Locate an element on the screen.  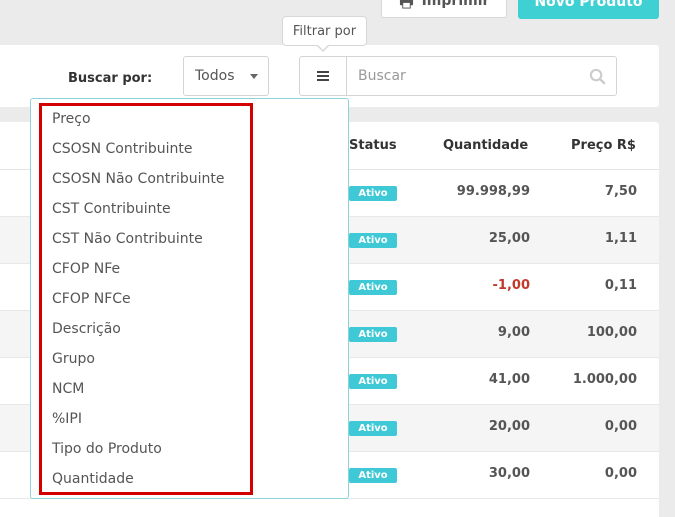
quantity-cell: 25,00 is located at coordinates (509, 238).